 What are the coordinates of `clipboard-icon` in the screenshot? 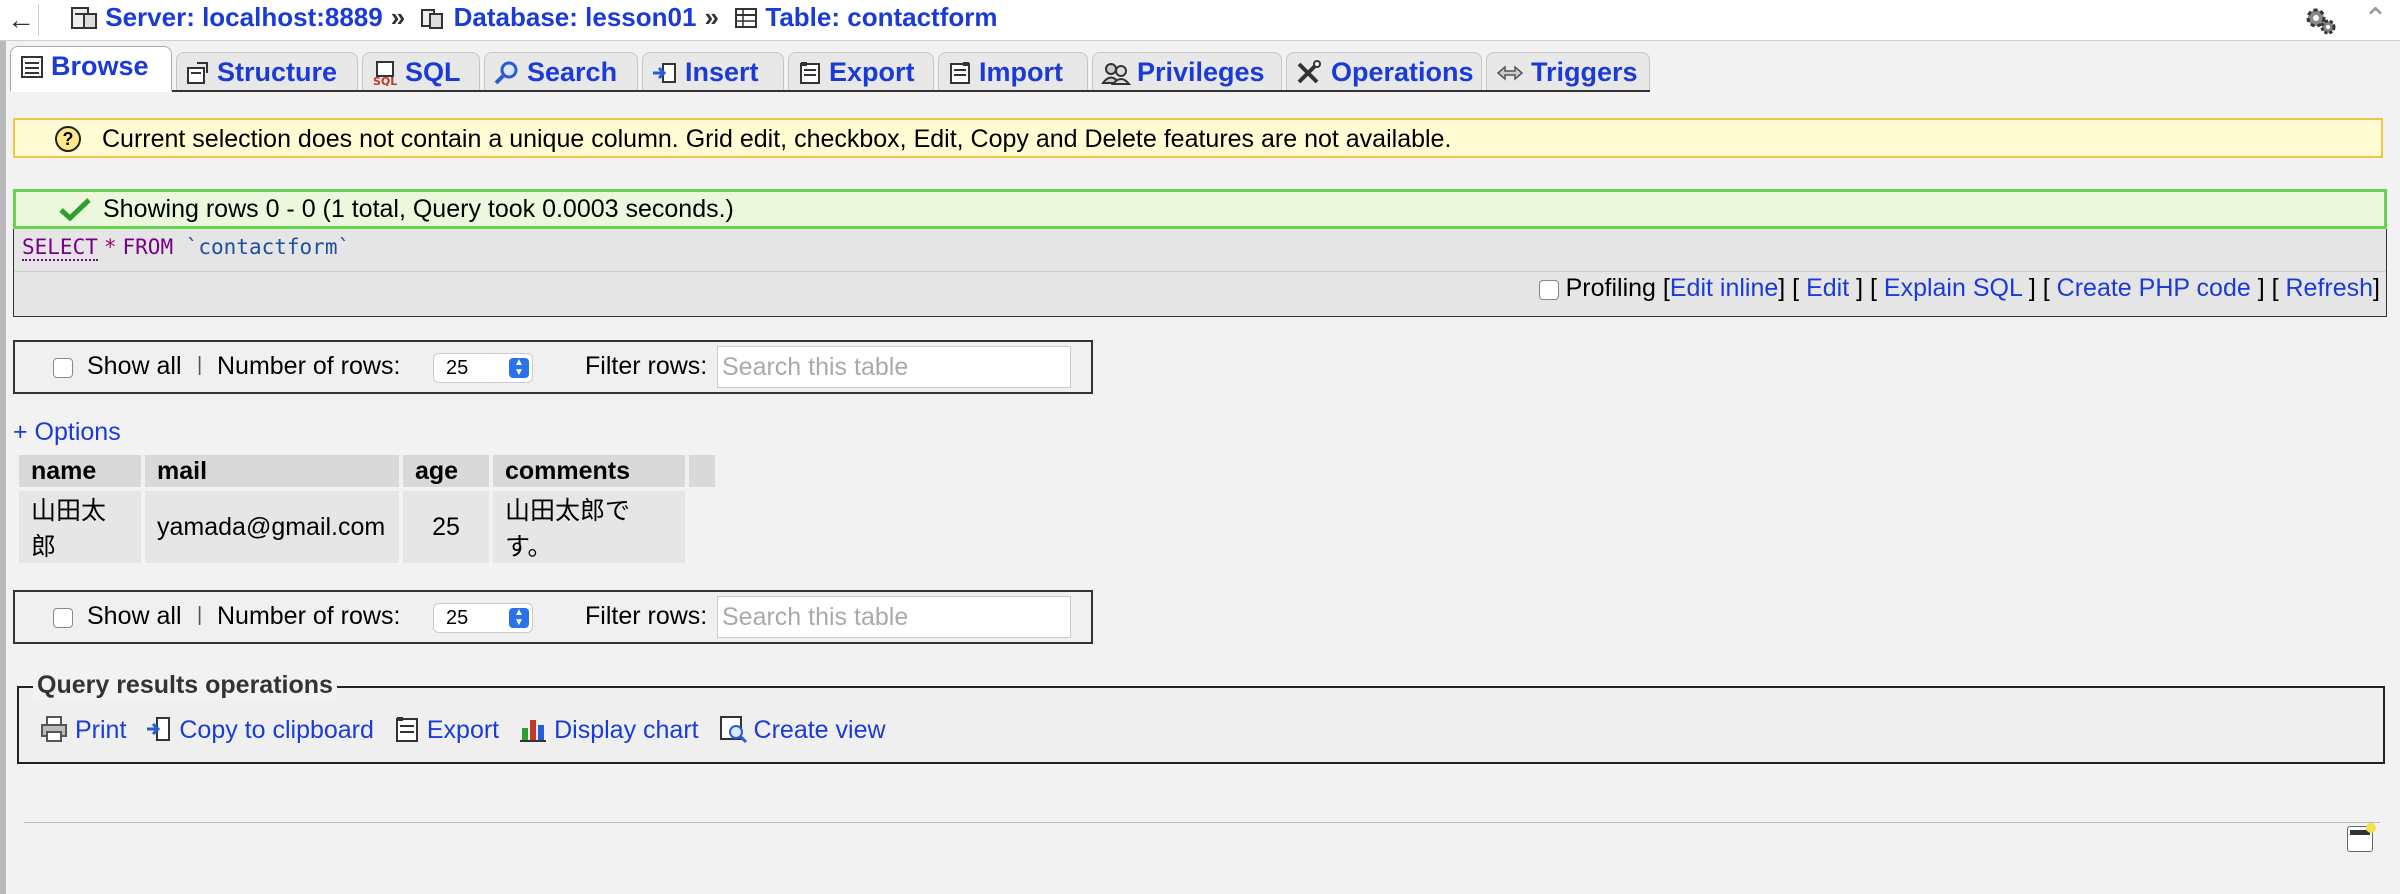 It's located at (159, 729).